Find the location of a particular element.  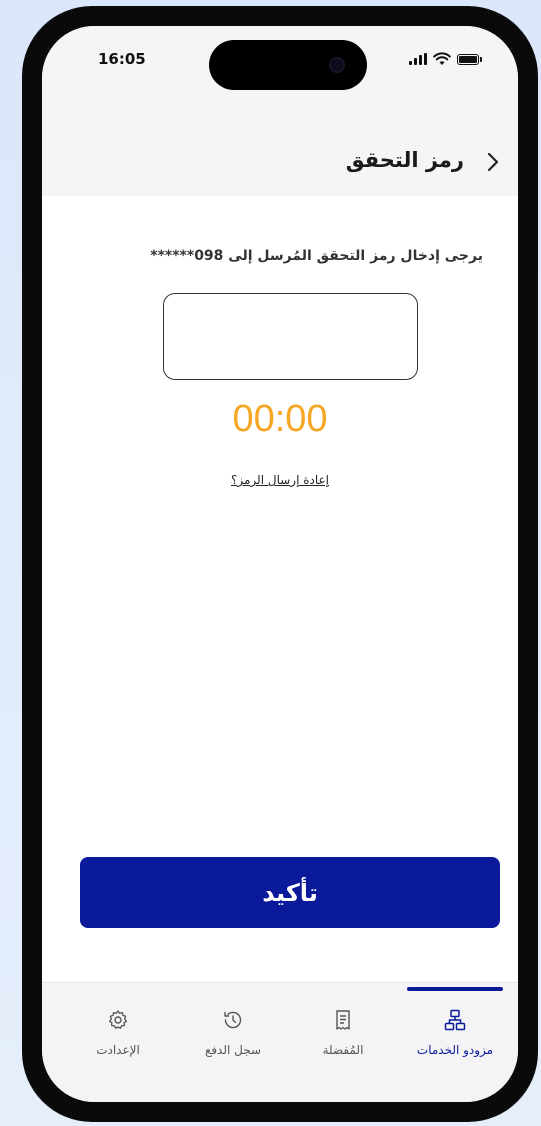

receipt-icon is located at coordinates (343, 1020).